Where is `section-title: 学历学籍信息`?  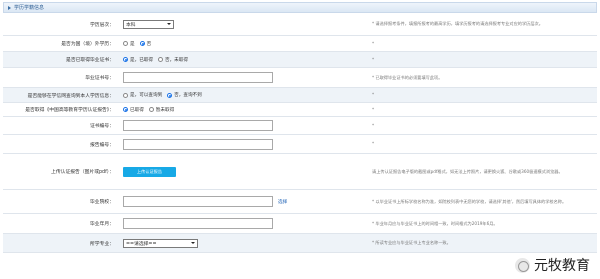
section-title: 学历学籍信息 is located at coordinates (29, 8).